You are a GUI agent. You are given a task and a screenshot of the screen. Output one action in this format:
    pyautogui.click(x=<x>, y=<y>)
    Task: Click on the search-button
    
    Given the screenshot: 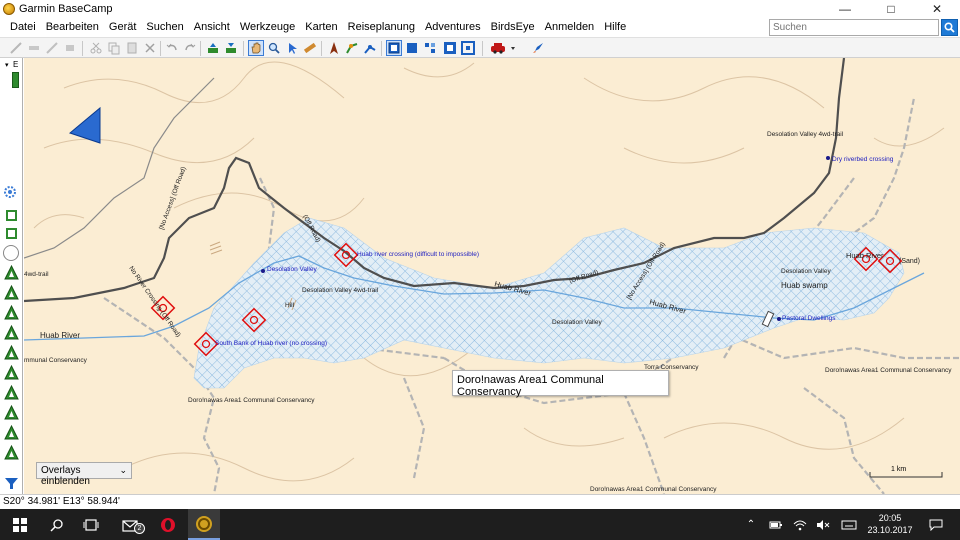 What is the action you would take?
    pyautogui.click(x=949, y=27)
    